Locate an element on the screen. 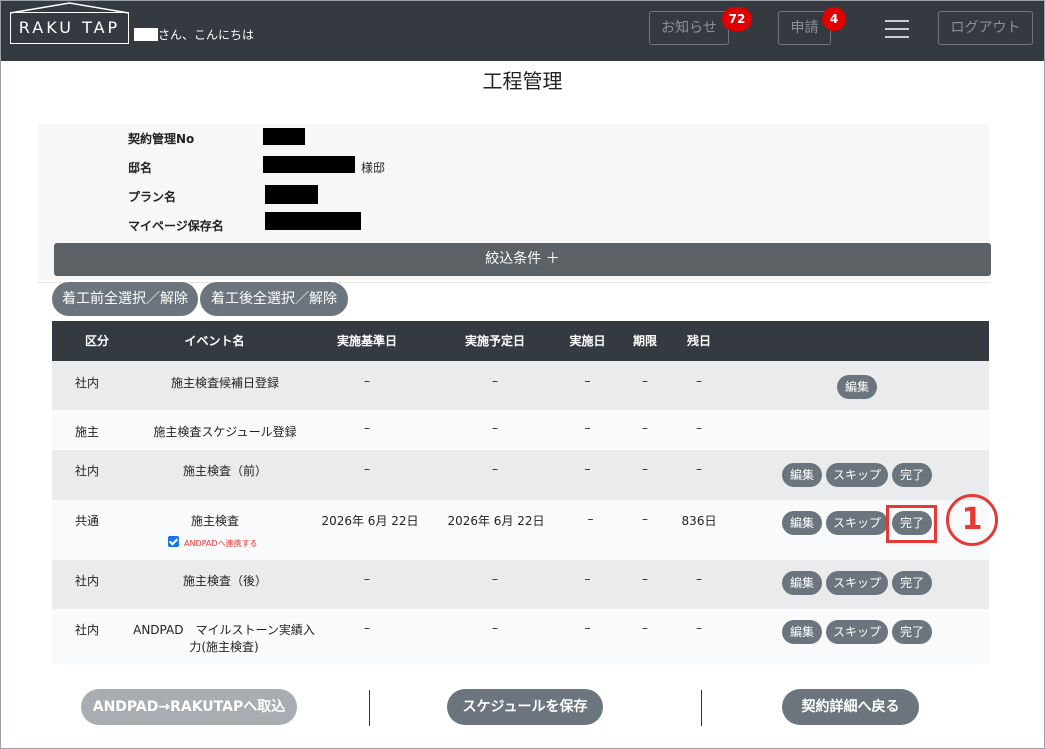  back-to-contract-button: 契約詳細へ戻る is located at coordinates (850, 707).